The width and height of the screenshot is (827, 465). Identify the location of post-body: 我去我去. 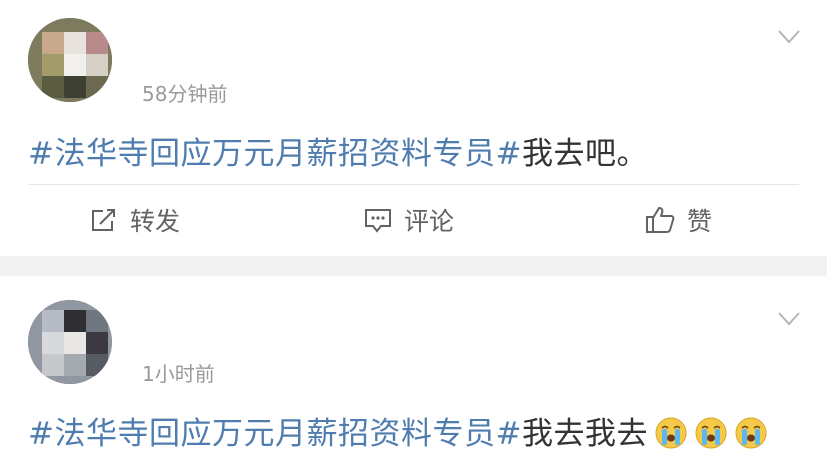
(584, 434).